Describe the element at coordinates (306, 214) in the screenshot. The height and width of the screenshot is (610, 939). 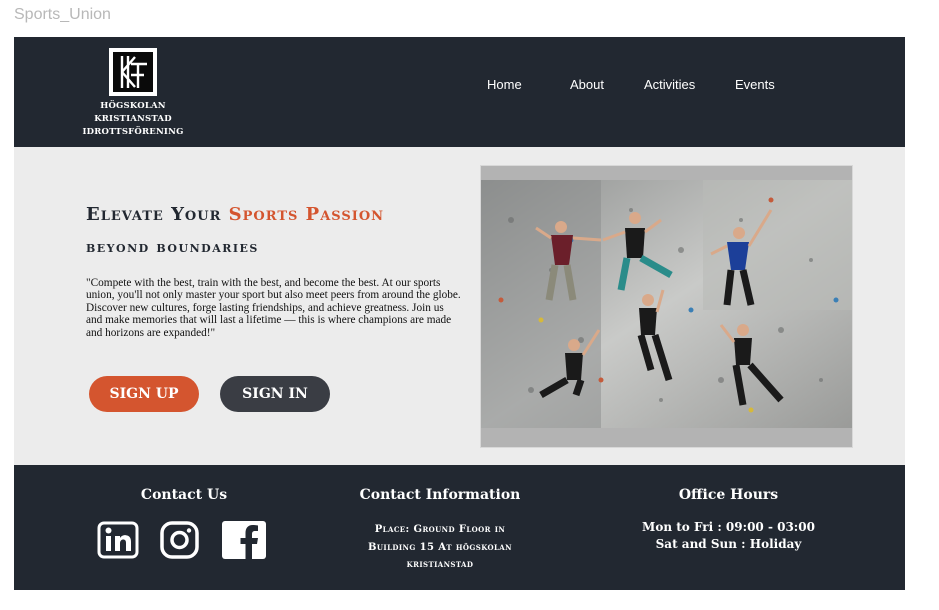
I see `hero-title-accent: Sports Passion` at that location.